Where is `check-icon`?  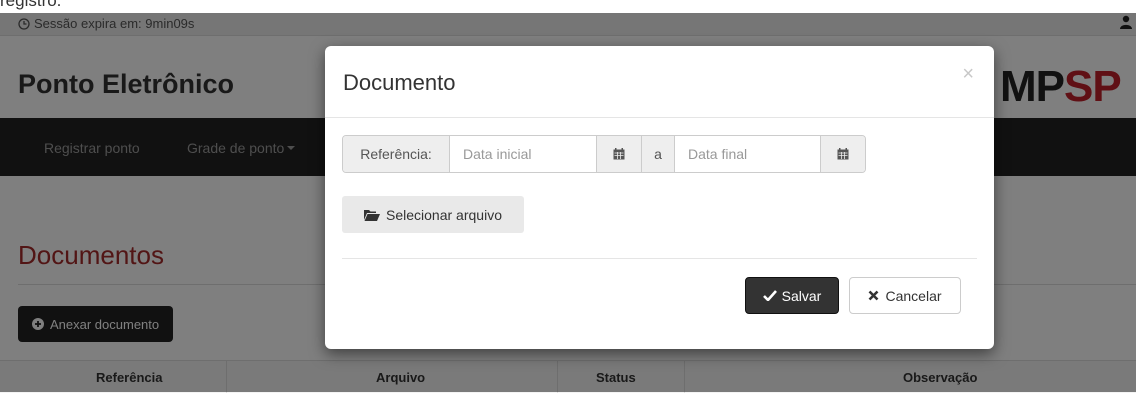 check-icon is located at coordinates (769, 295).